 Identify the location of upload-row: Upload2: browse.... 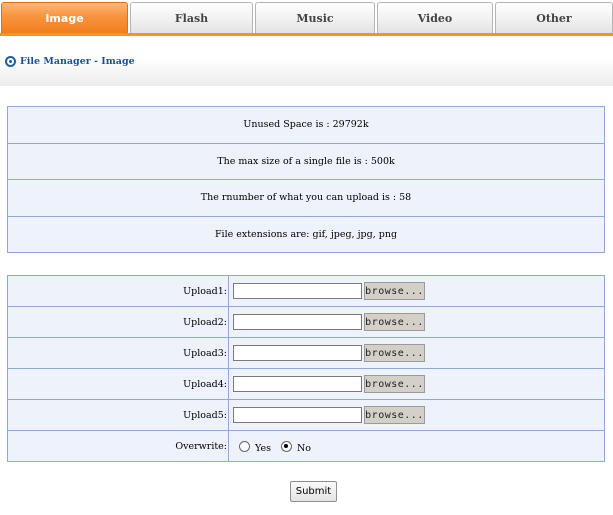
(306, 322).